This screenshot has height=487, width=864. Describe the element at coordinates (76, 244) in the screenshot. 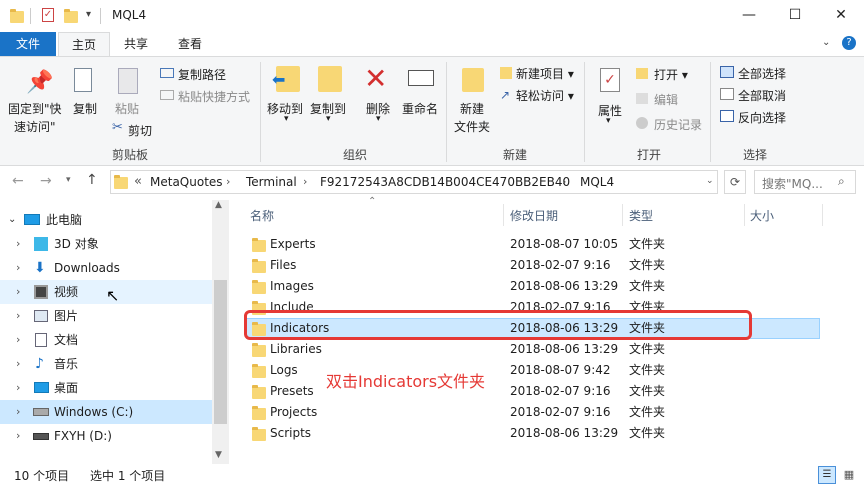

I see `nav-item-label: 3D 对象` at that location.